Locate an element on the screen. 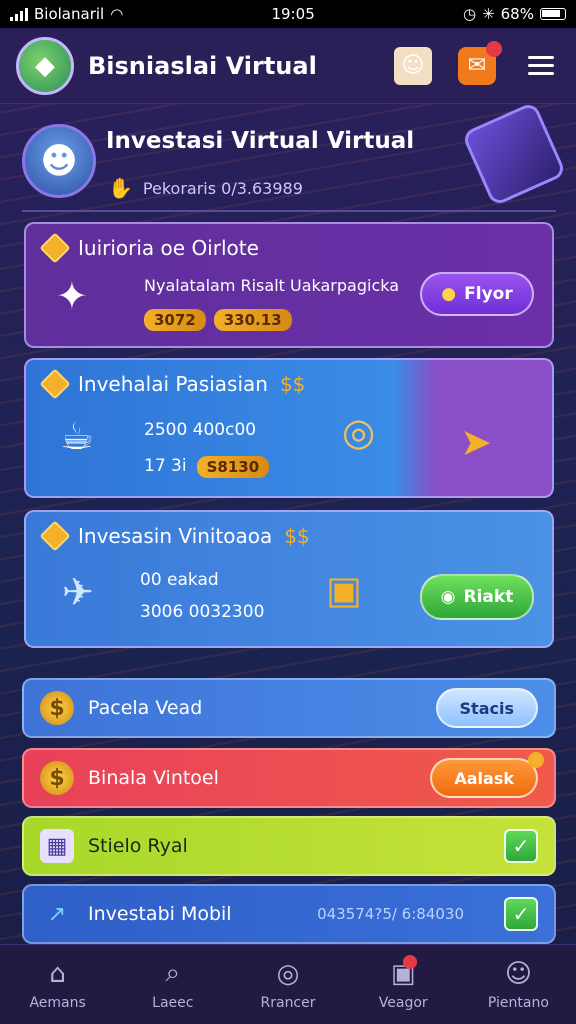  value-pill: 3072 is located at coordinates (175, 320).